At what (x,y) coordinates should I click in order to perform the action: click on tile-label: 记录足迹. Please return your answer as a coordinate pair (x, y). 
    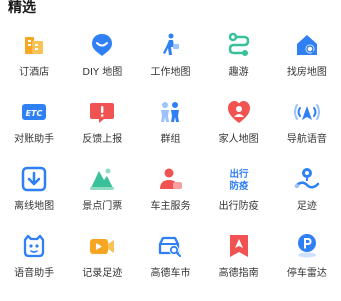
    Looking at the image, I should click on (102, 273).